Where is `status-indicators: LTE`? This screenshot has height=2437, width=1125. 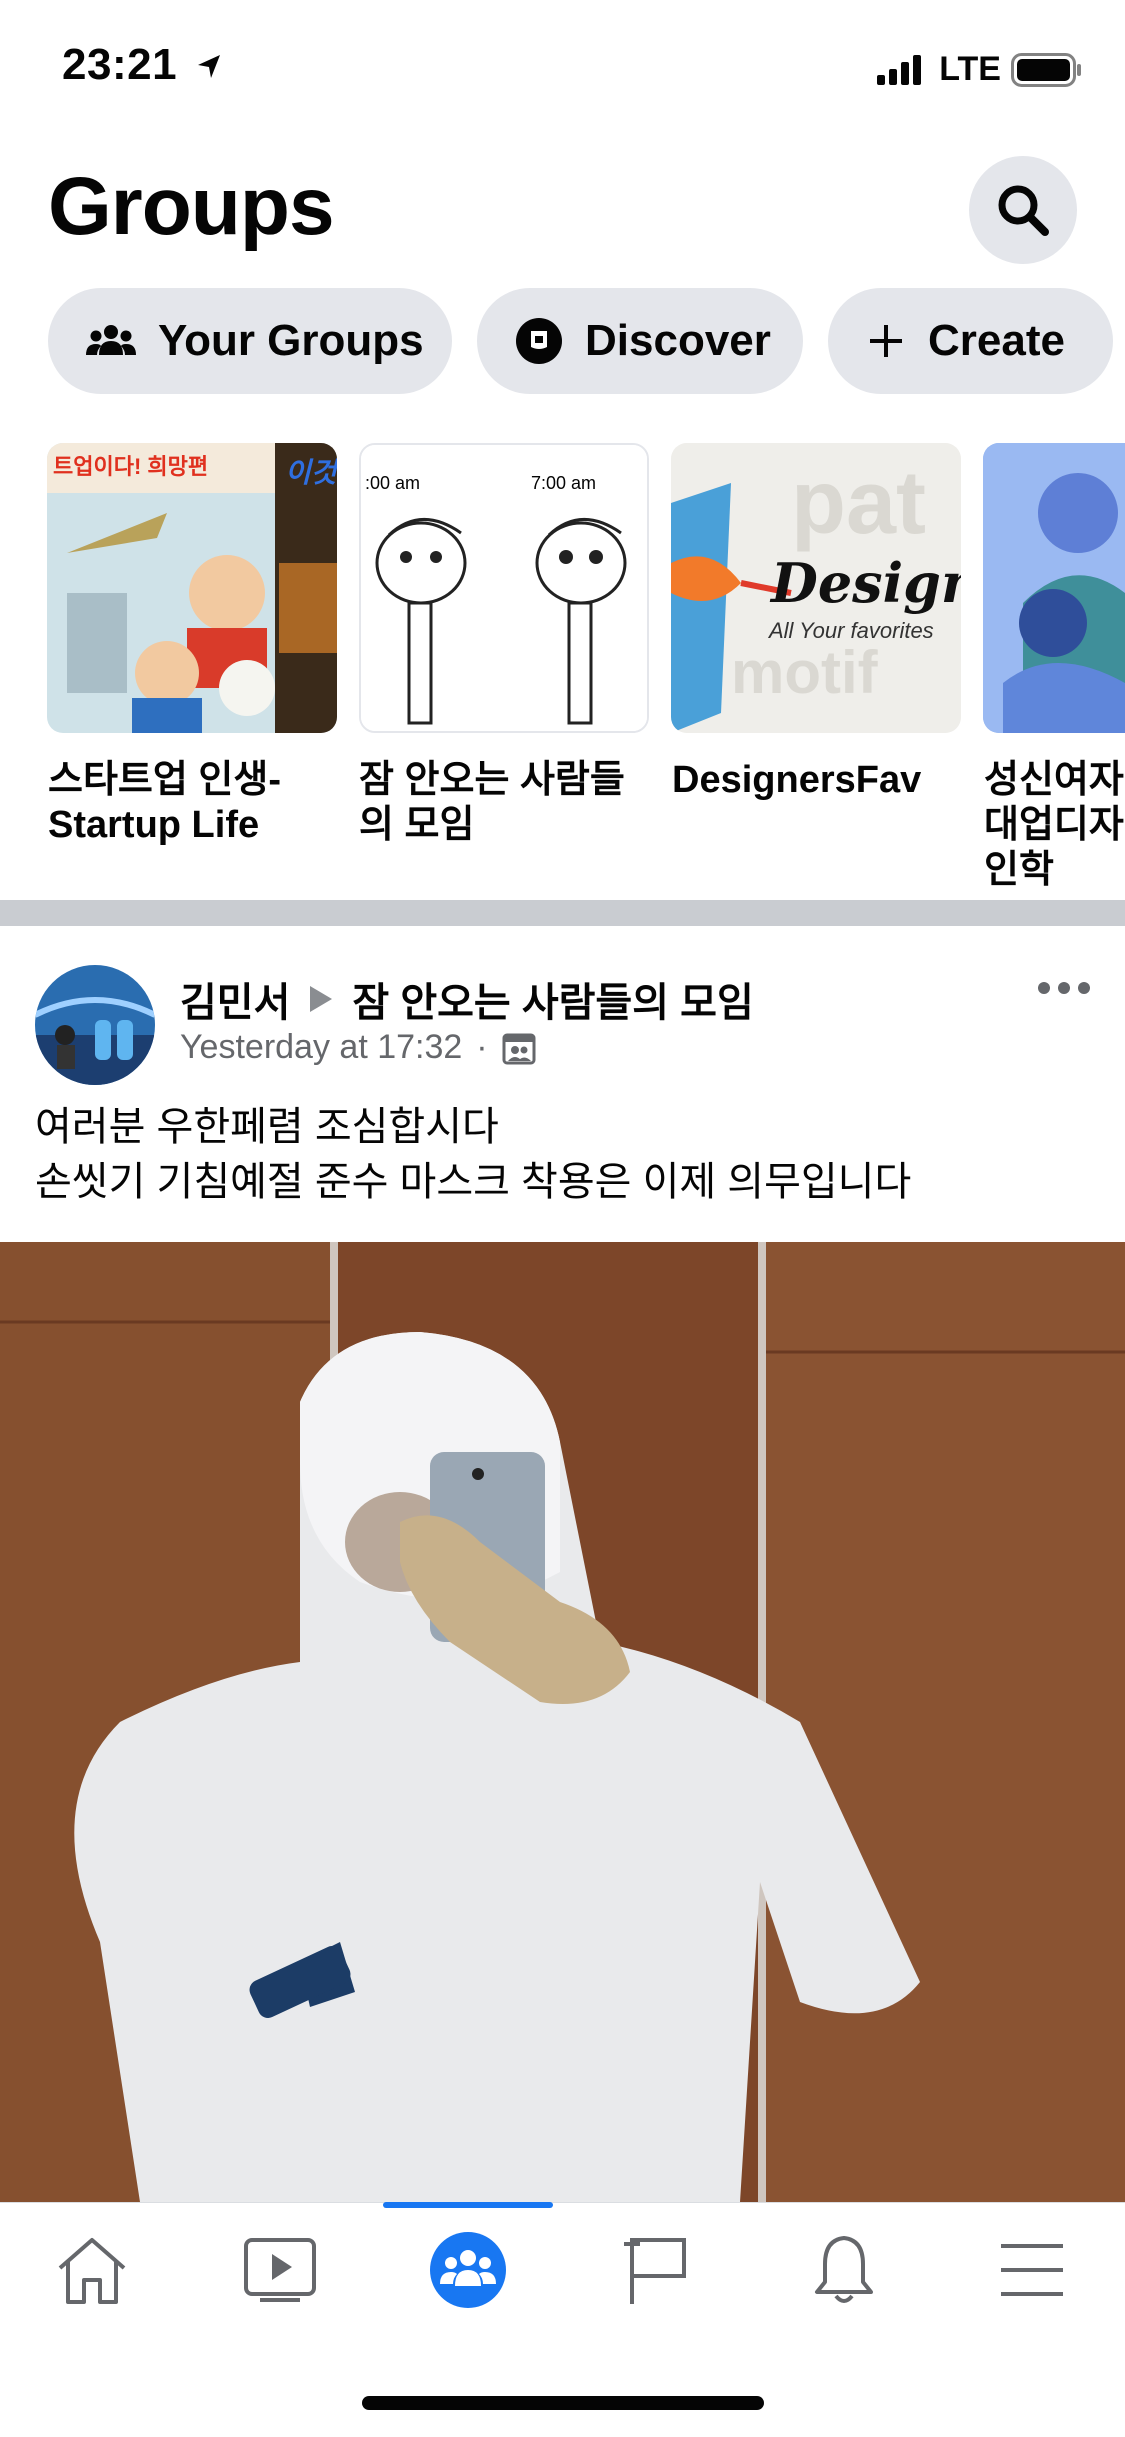 status-indicators: LTE is located at coordinates (980, 69).